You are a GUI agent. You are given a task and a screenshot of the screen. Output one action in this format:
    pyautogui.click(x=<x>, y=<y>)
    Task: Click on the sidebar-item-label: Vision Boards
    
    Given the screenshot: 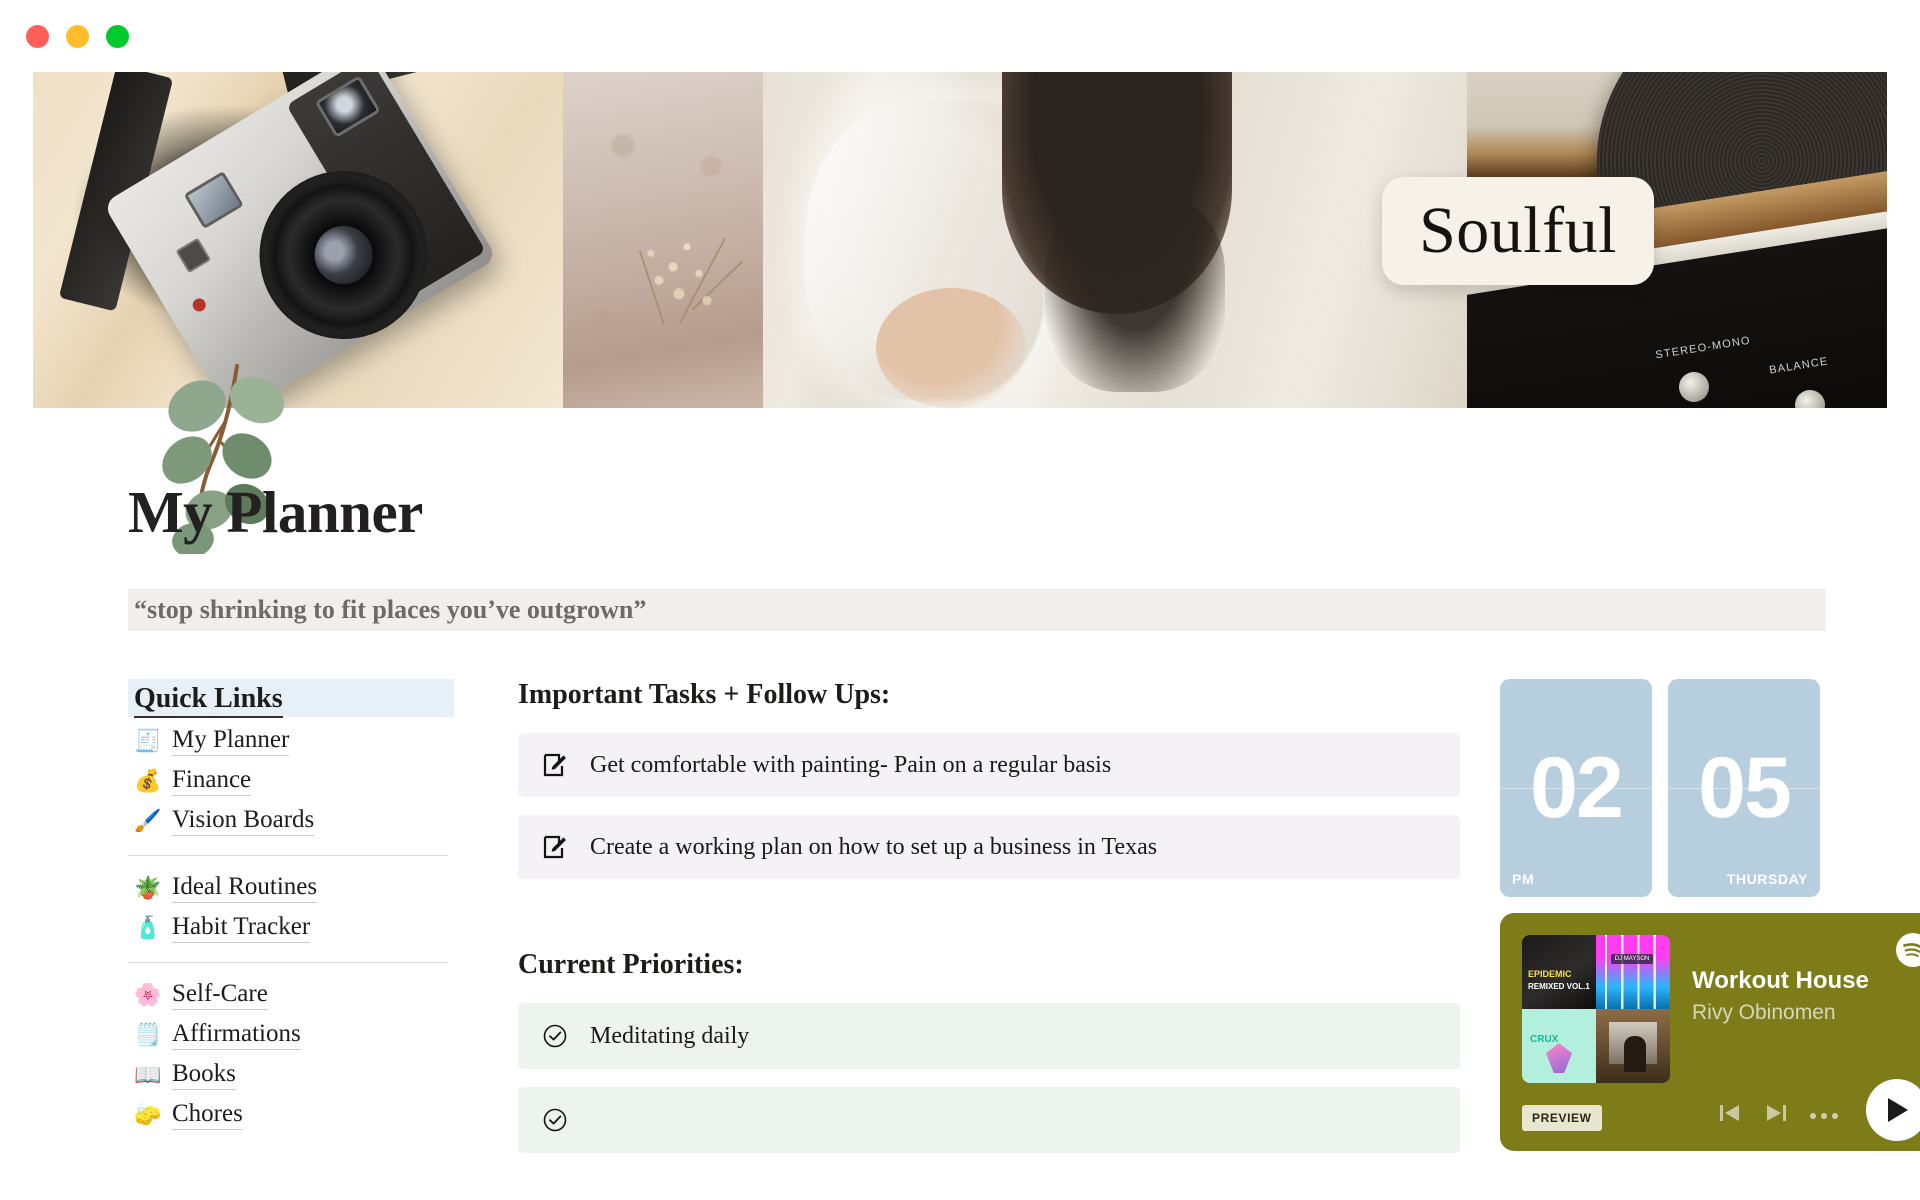 What is the action you would take?
    pyautogui.click(x=243, y=821)
    